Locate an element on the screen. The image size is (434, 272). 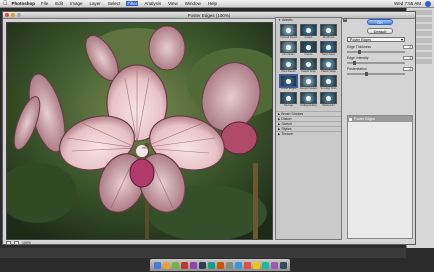
filter-thumbnail-cell: Film Grain is located at coordinates (288, 49).